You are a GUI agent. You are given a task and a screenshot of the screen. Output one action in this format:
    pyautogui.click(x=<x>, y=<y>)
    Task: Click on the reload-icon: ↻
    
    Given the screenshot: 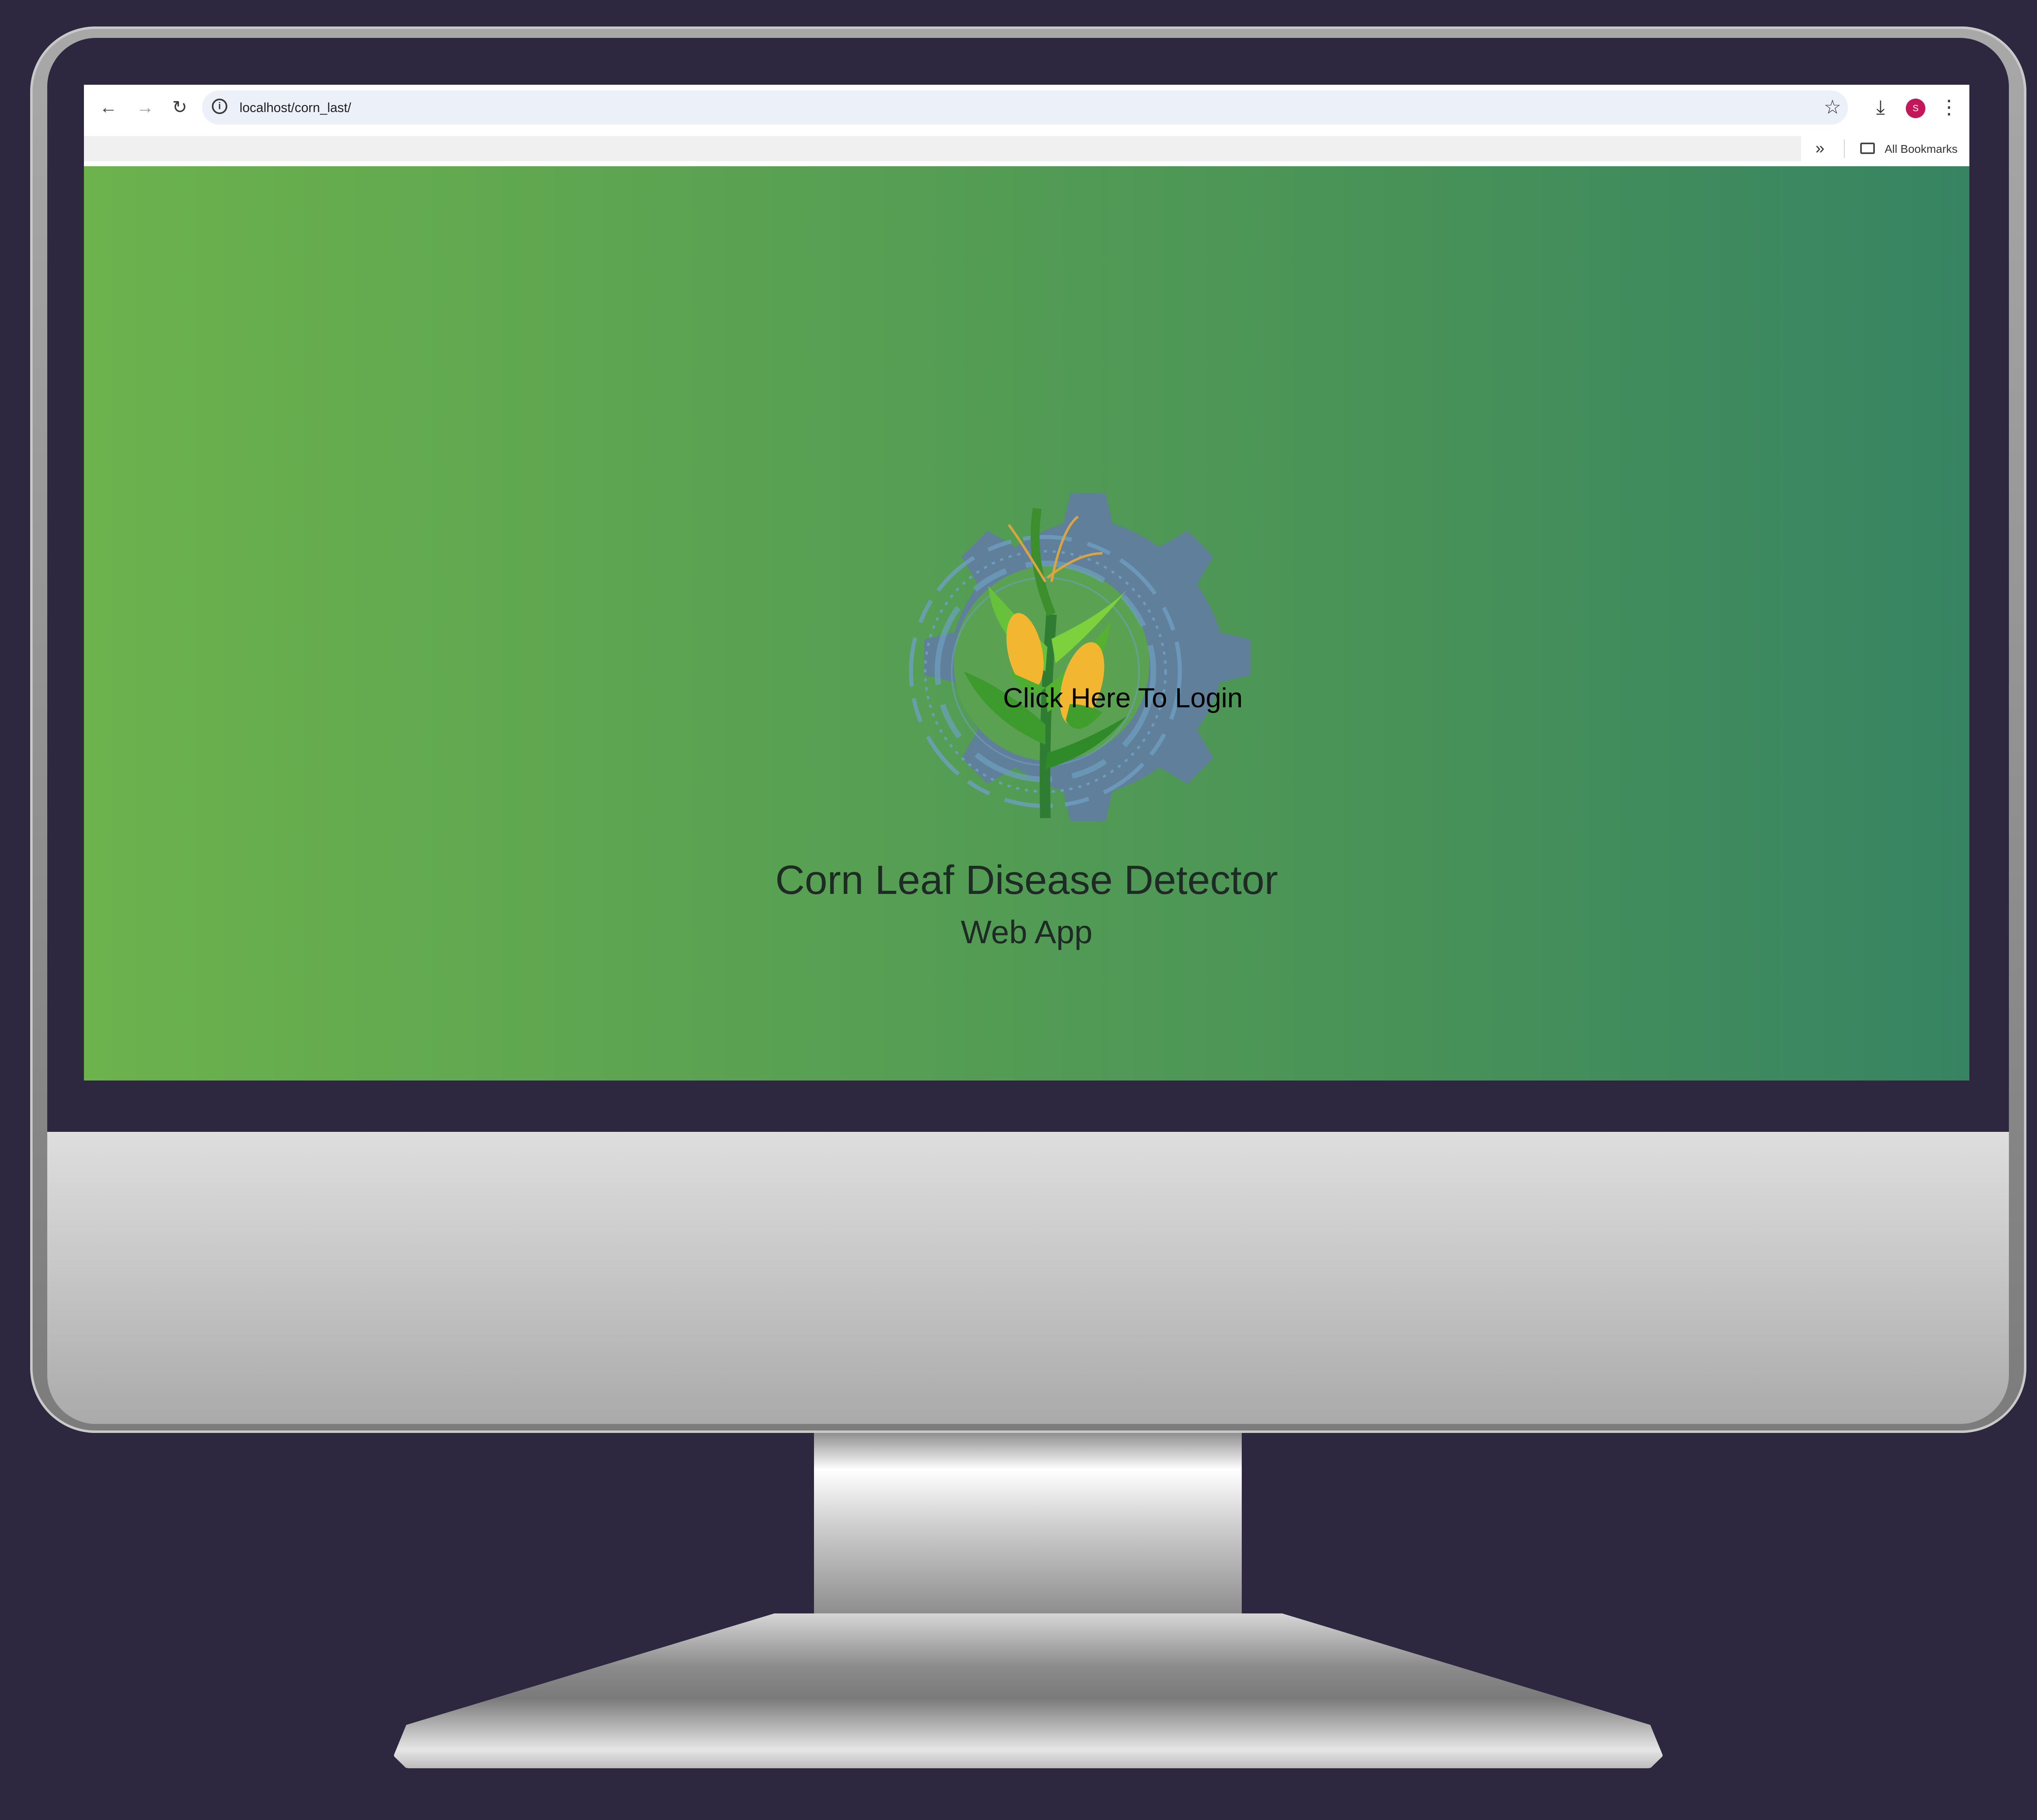 What is the action you would take?
    pyautogui.click(x=179, y=107)
    